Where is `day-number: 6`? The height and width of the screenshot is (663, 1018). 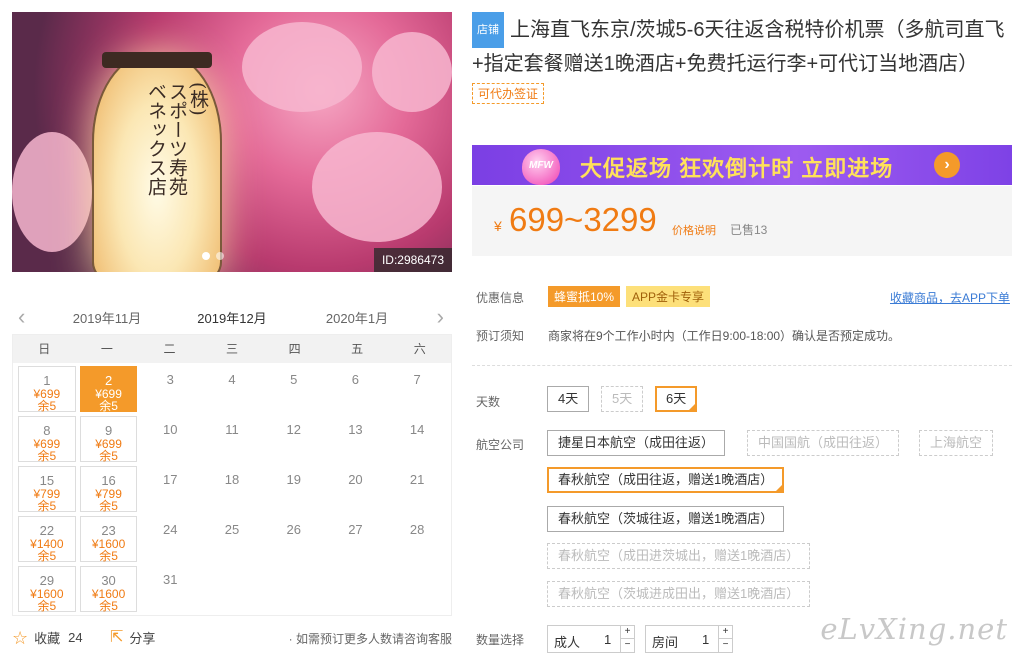
day-number: 6 is located at coordinates (355, 379).